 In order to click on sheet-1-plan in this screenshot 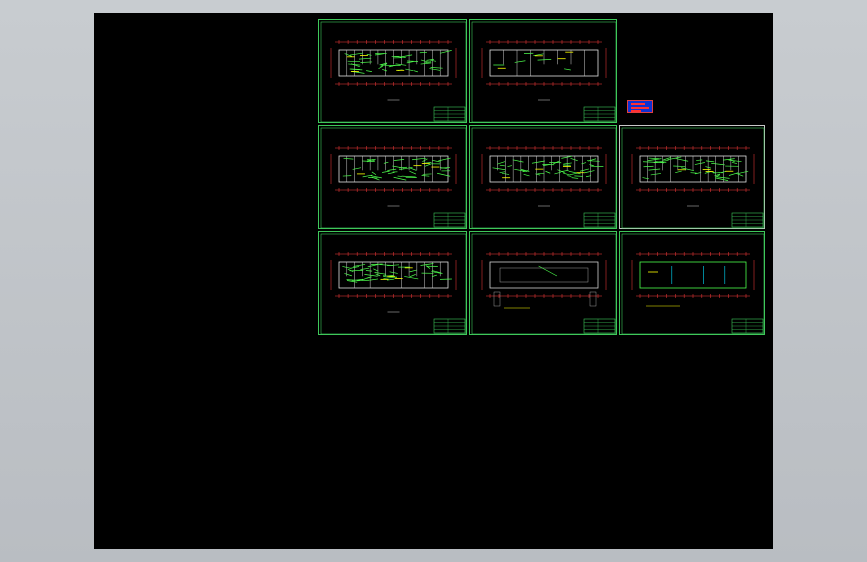, I will do `click(393, 72)`.